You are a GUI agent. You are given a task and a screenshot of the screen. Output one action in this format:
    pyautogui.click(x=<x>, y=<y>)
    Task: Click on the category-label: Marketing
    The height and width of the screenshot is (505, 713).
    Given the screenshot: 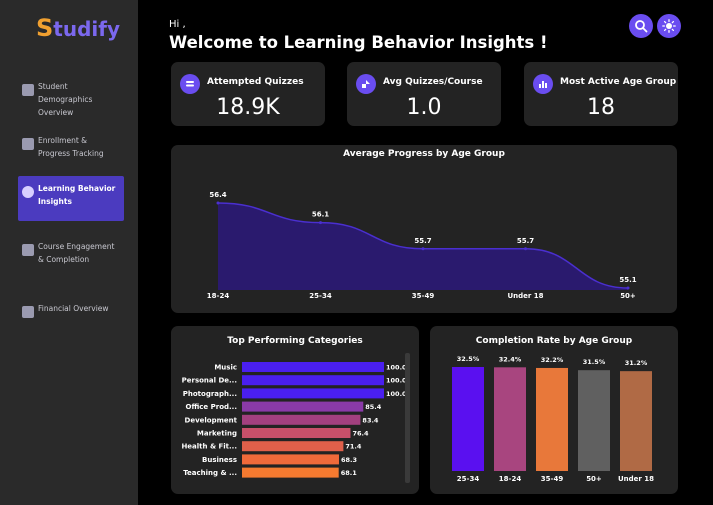 What is the action you would take?
    pyautogui.click(x=217, y=434)
    